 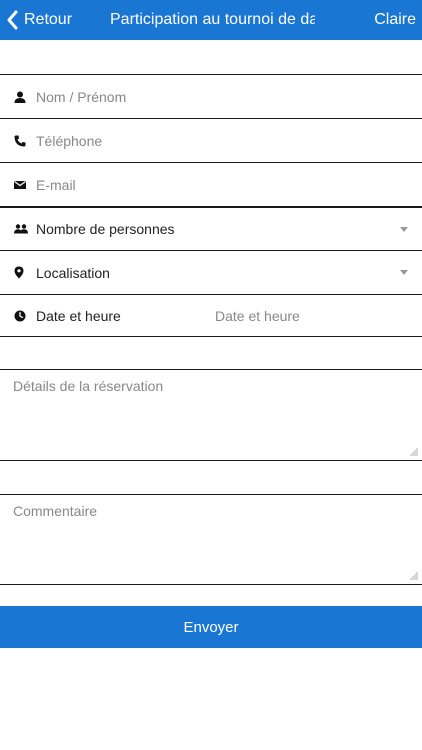 I want to click on envelope-icon, so click(x=18, y=185).